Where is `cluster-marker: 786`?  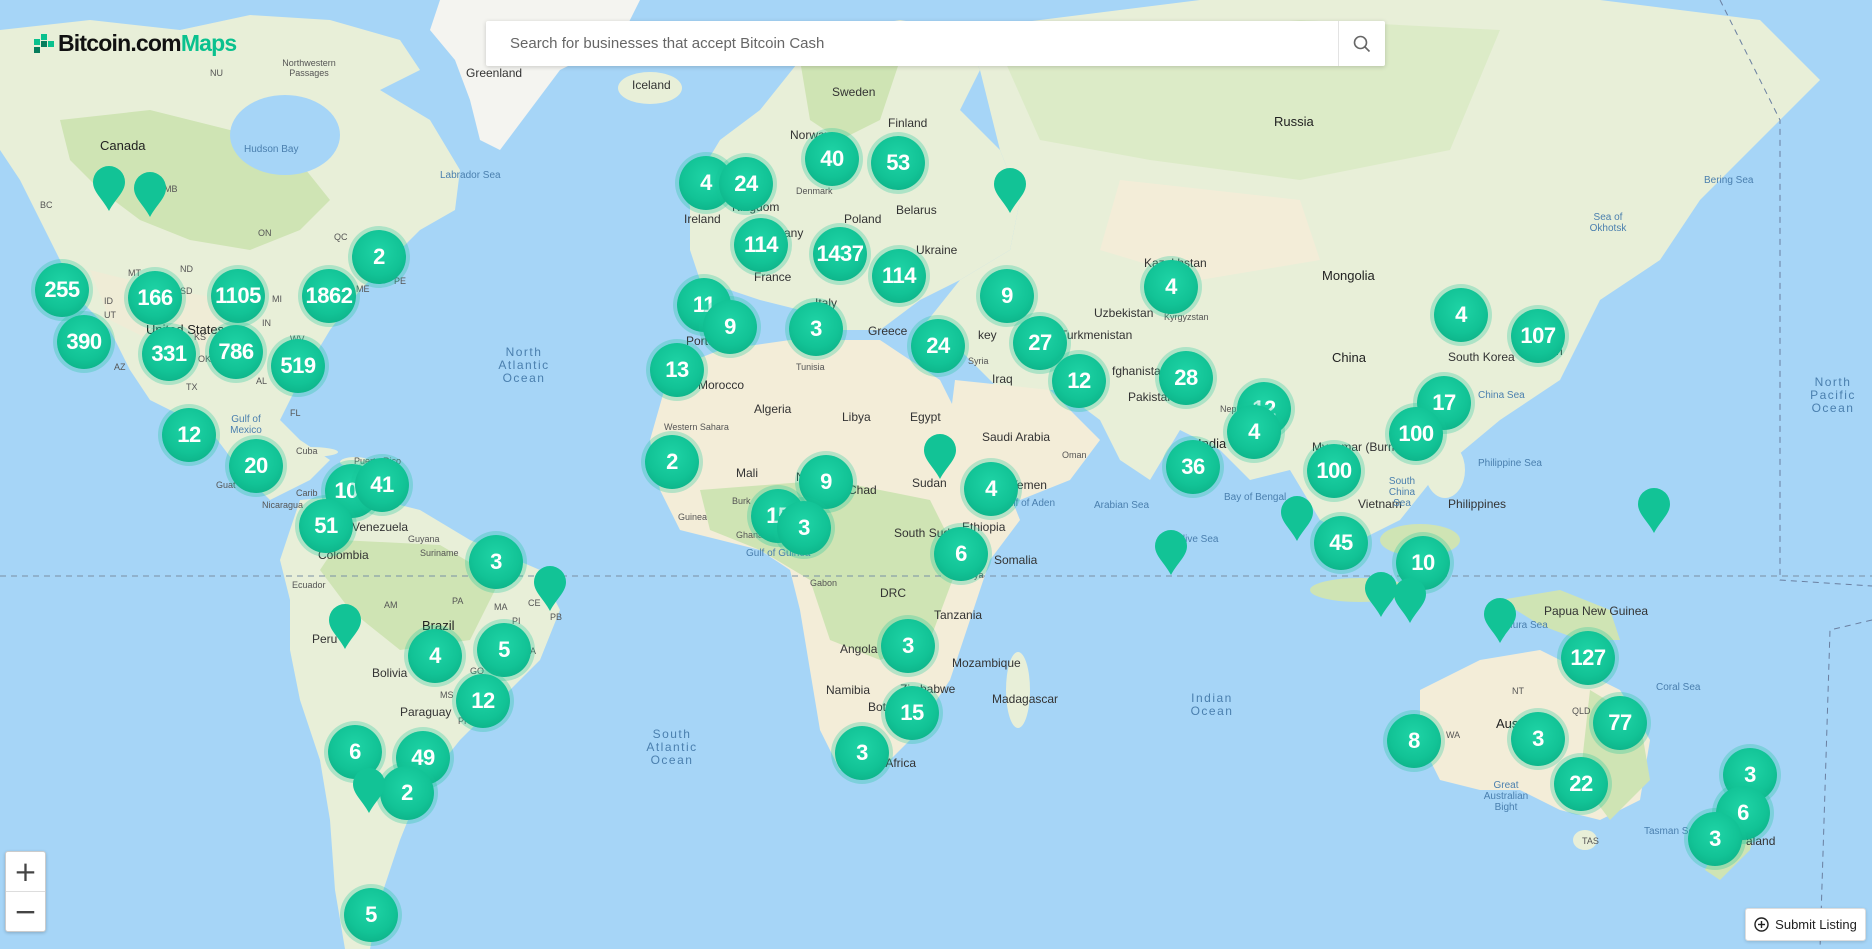 cluster-marker: 786 is located at coordinates (236, 352).